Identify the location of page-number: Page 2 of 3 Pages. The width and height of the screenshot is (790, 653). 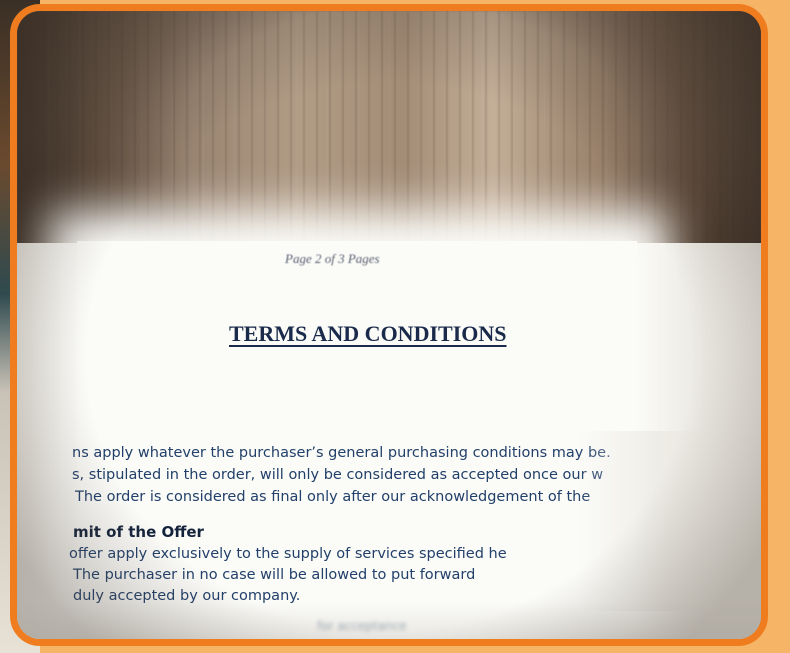
(332, 258).